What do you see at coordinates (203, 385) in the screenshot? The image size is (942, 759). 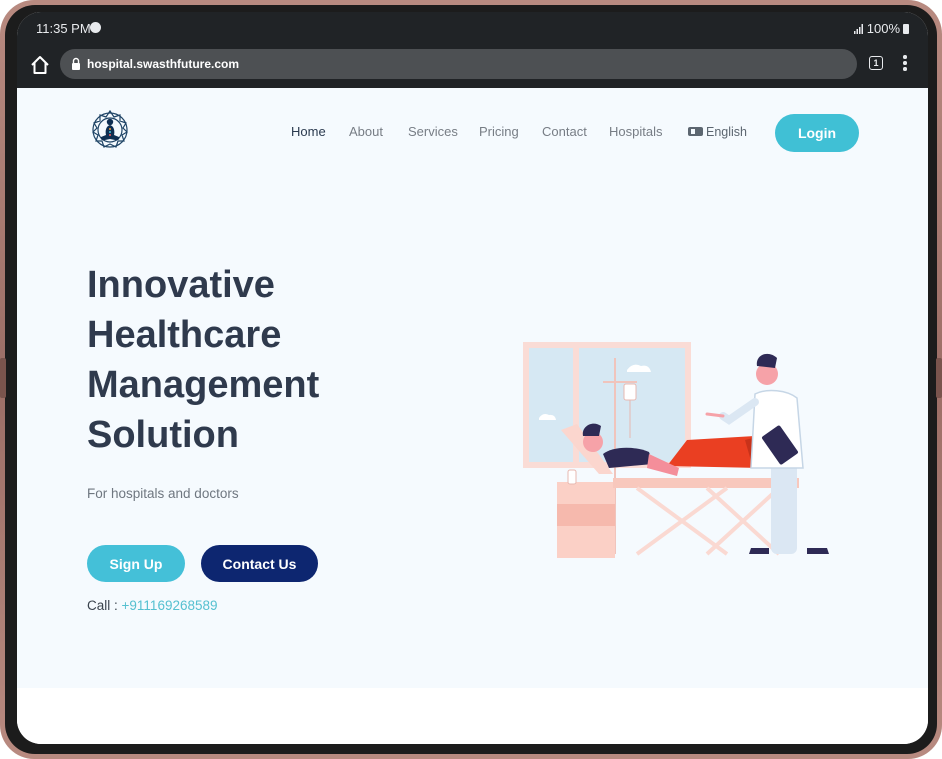 I see `hero-title-line: Management` at bounding box center [203, 385].